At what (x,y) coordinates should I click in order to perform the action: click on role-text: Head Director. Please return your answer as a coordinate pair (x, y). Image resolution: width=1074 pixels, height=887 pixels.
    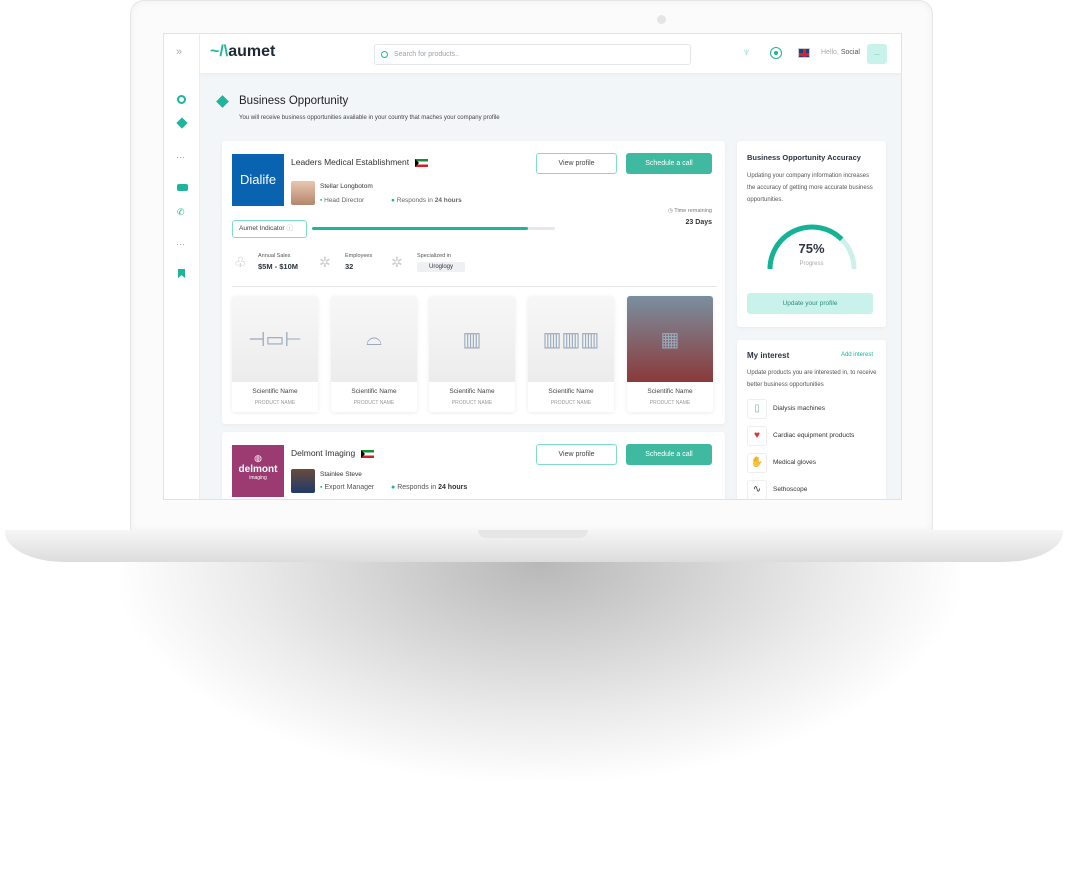
    Looking at the image, I should click on (344, 200).